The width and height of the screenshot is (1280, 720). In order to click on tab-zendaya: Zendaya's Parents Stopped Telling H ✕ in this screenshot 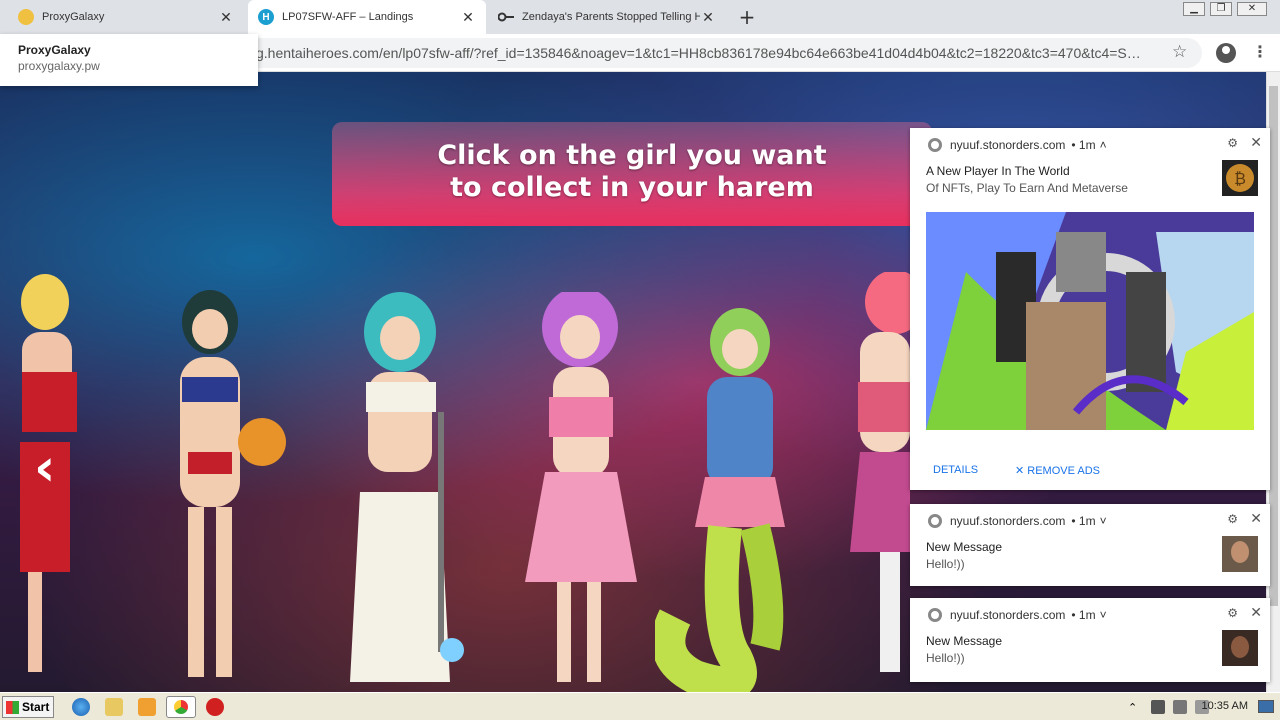, I will do `click(607, 17)`.